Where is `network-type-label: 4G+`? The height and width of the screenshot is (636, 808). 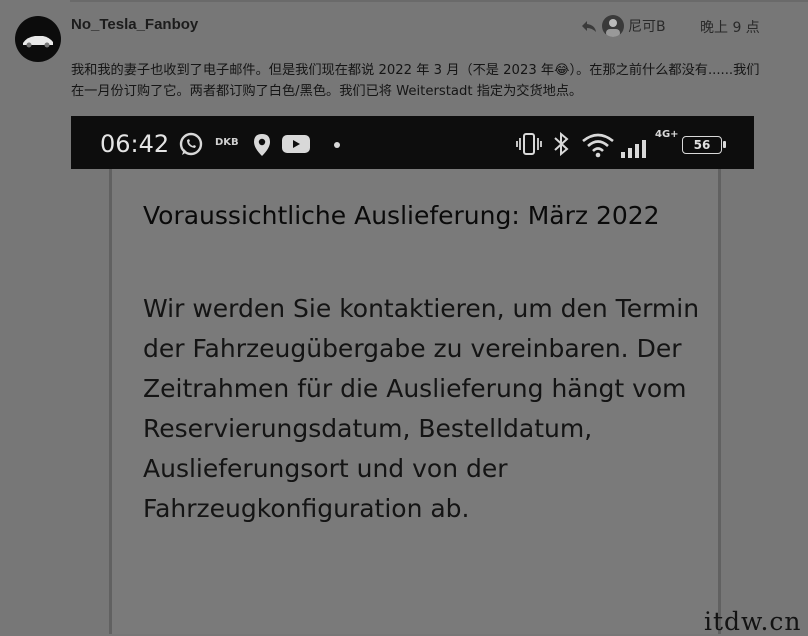
network-type-label: 4G+ is located at coordinates (667, 134).